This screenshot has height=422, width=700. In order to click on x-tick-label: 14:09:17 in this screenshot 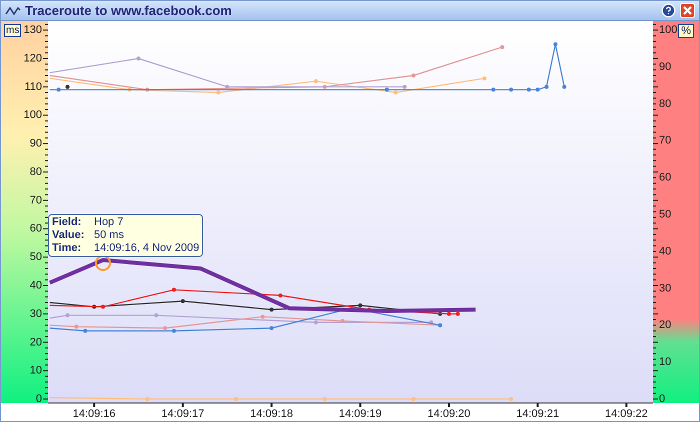, I will do `click(182, 414)`.